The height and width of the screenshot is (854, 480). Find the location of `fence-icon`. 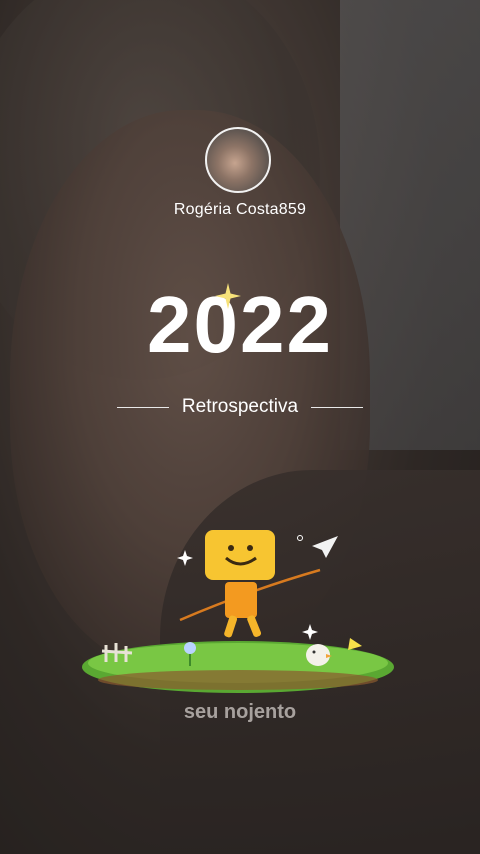

fence-icon is located at coordinates (117, 652).